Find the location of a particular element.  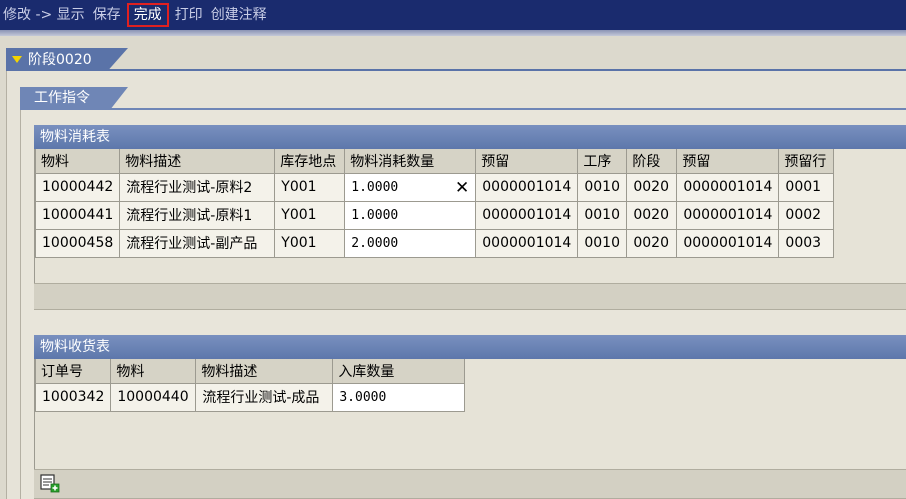

col-header-storage-location: 库存地点 is located at coordinates (310, 161).